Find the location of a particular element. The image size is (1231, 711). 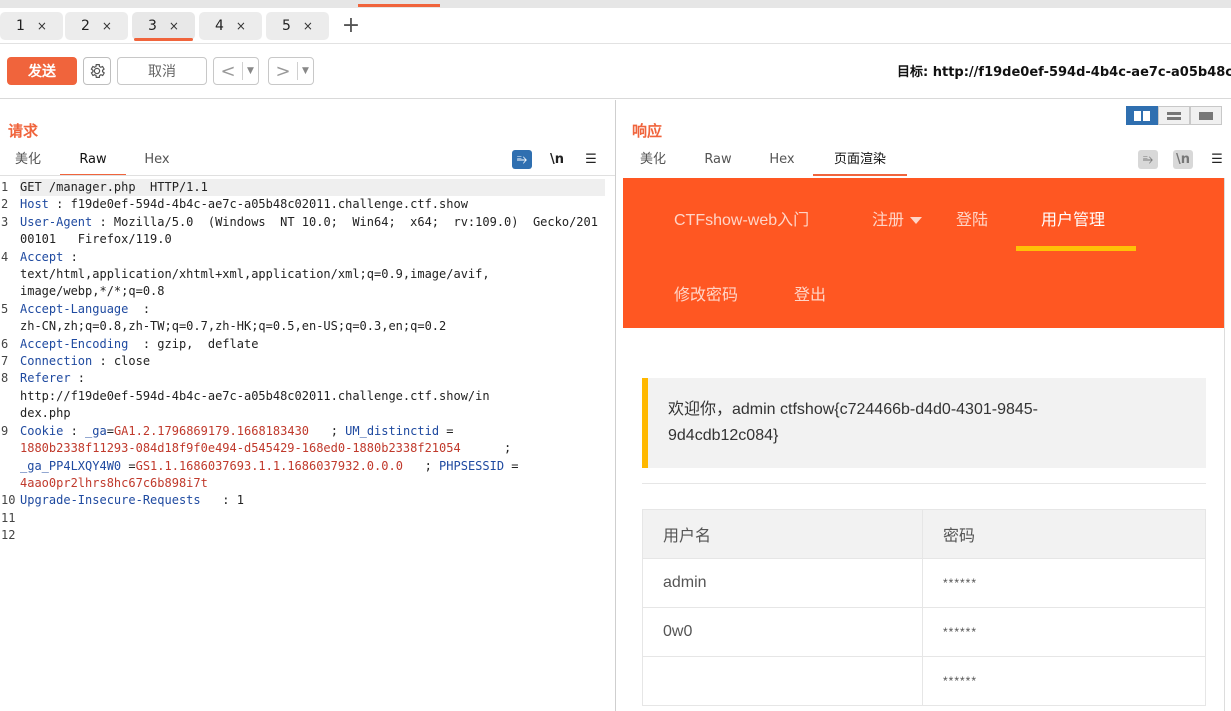

cancel-button: 取消 is located at coordinates (162, 71).